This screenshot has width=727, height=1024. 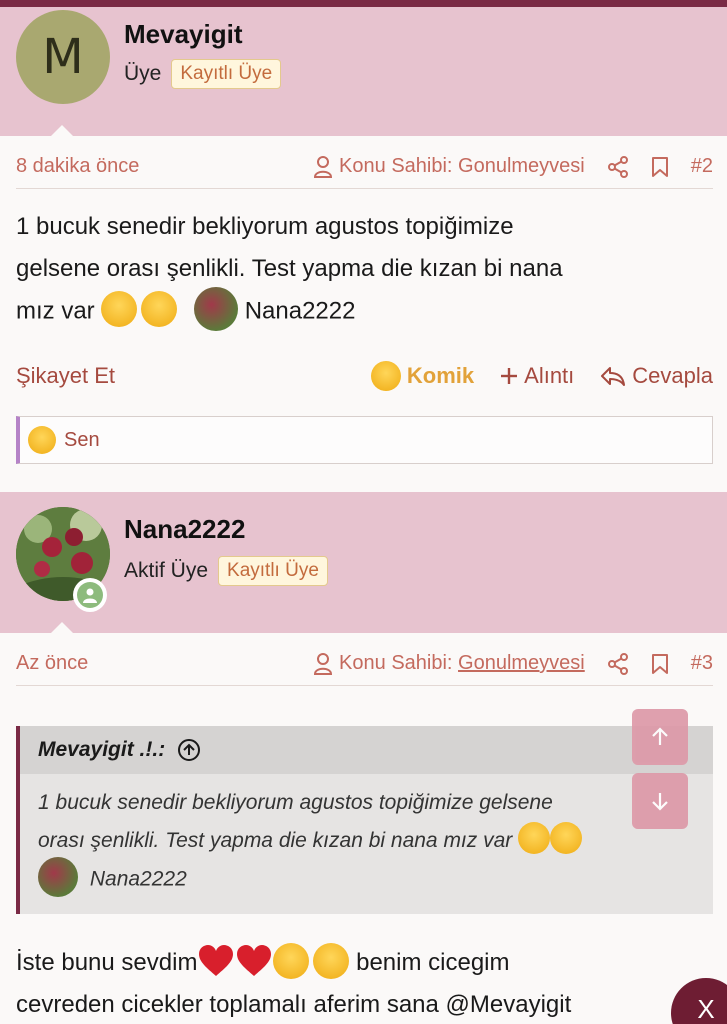 I want to click on grin-sweat-emoji-icon, so click(x=331, y=960).